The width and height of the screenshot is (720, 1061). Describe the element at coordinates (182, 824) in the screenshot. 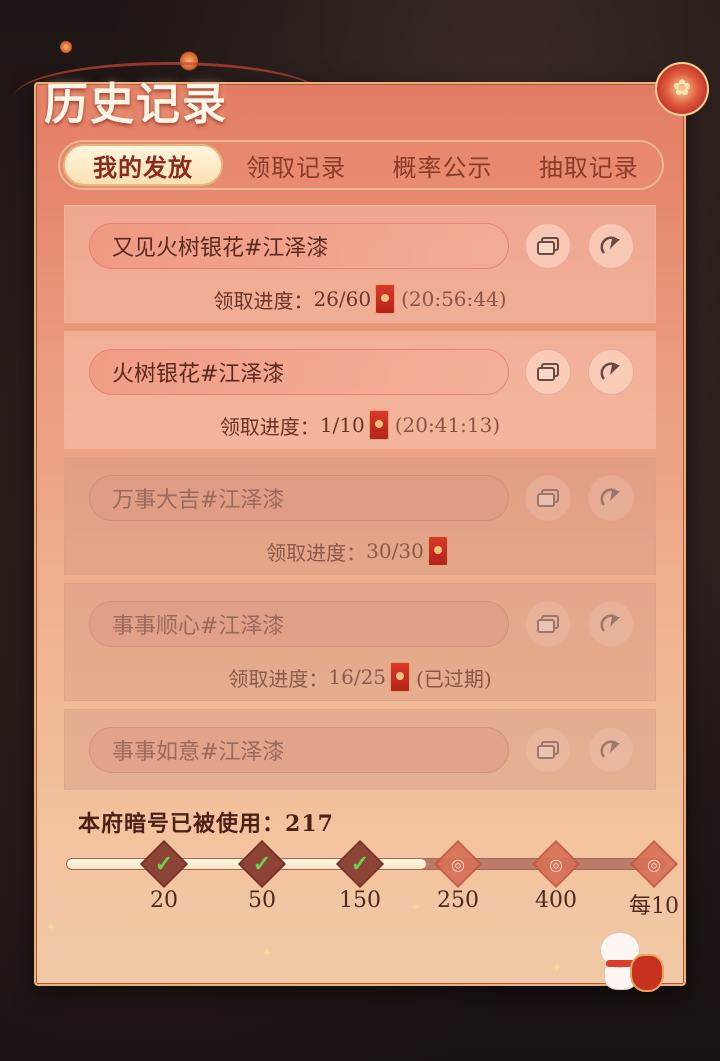

I see `usage-label: 本府暗号已被使用：` at that location.